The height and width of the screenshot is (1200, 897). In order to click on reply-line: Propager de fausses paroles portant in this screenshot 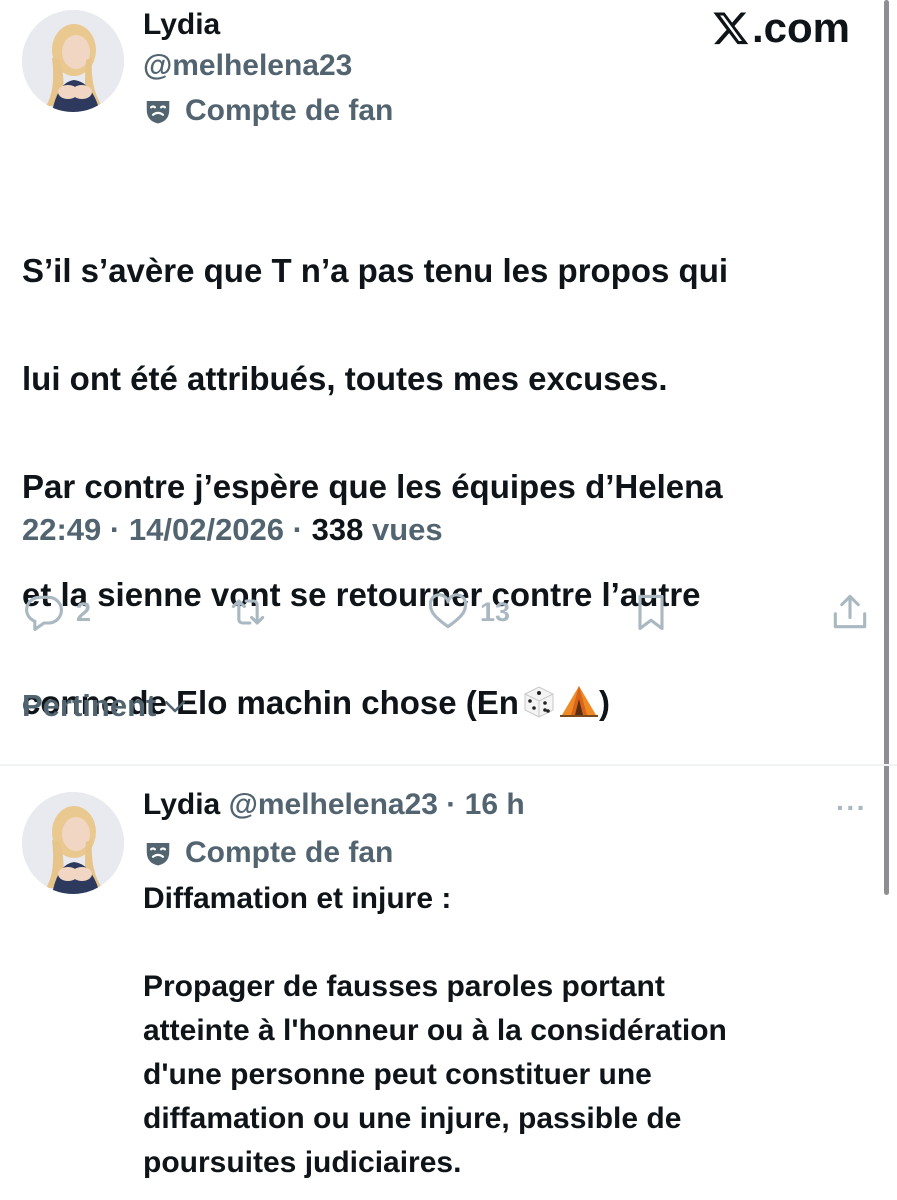, I will do `click(404, 986)`.